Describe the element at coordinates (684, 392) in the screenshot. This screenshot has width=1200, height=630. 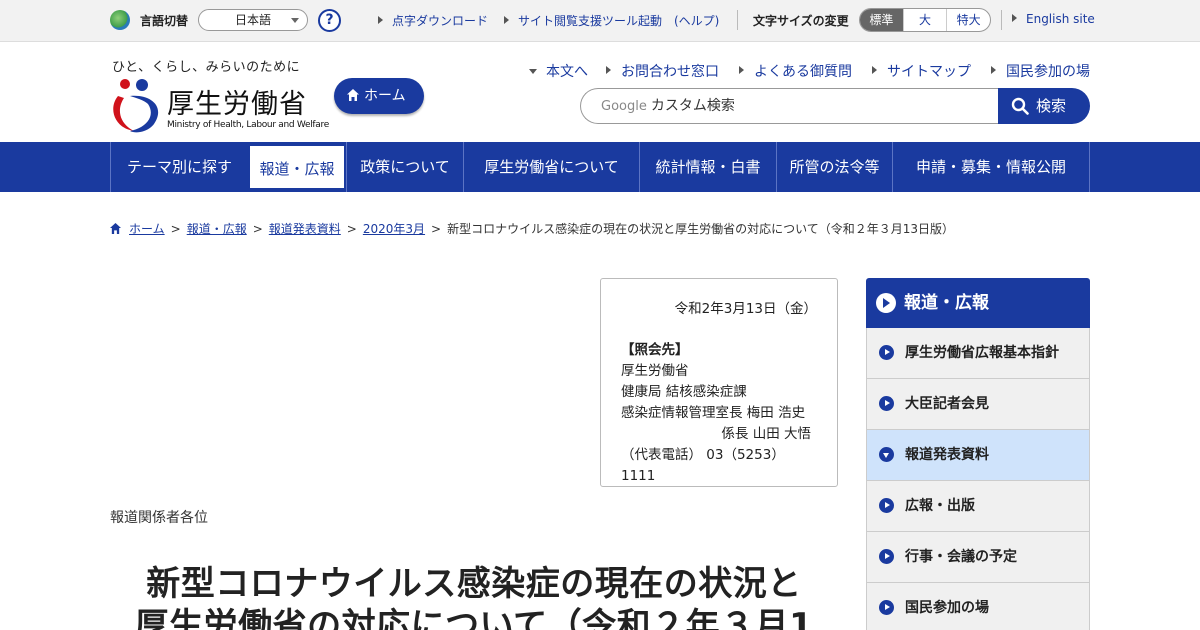
I see `contact-line: 健康局 結核感染症課` at that location.